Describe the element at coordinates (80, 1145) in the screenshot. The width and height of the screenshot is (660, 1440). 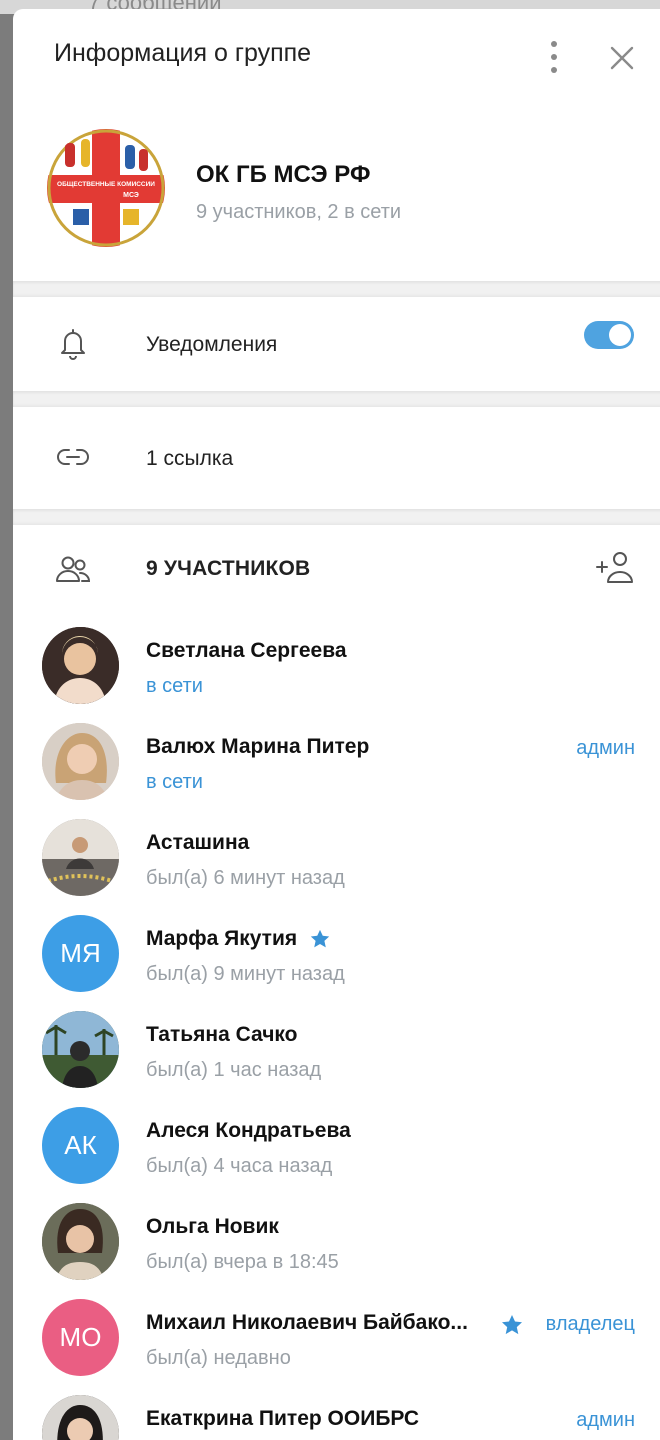
I see `member-avatar: АК` at that location.